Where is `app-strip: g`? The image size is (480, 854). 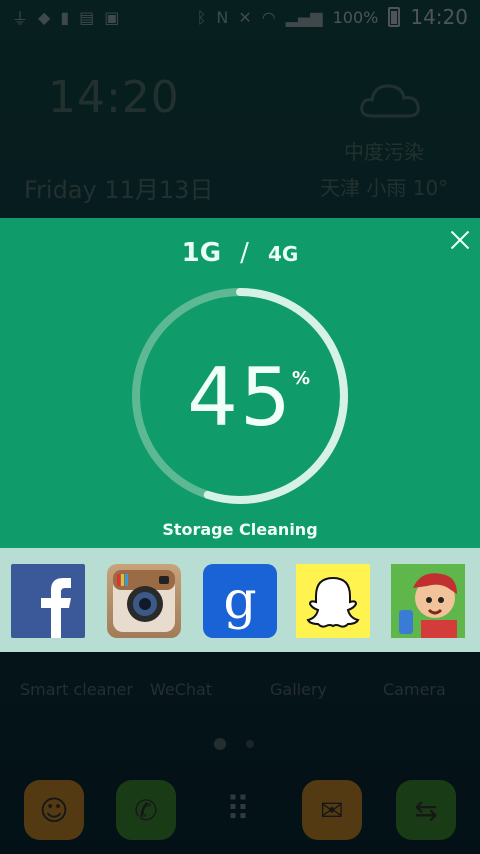
app-strip: g is located at coordinates (240, 600).